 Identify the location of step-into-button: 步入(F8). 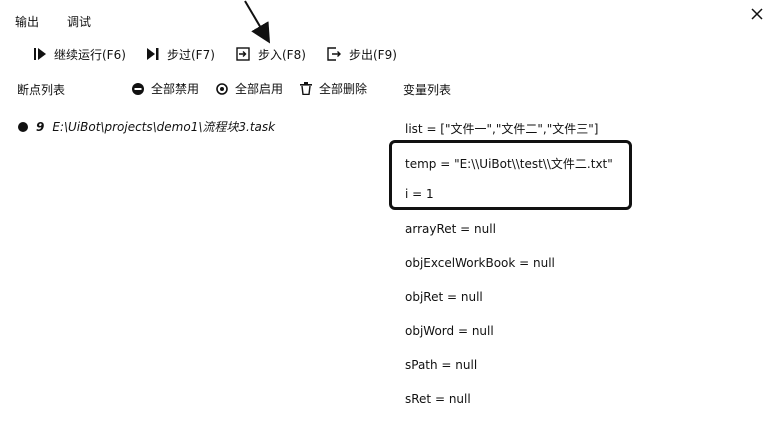
(271, 54).